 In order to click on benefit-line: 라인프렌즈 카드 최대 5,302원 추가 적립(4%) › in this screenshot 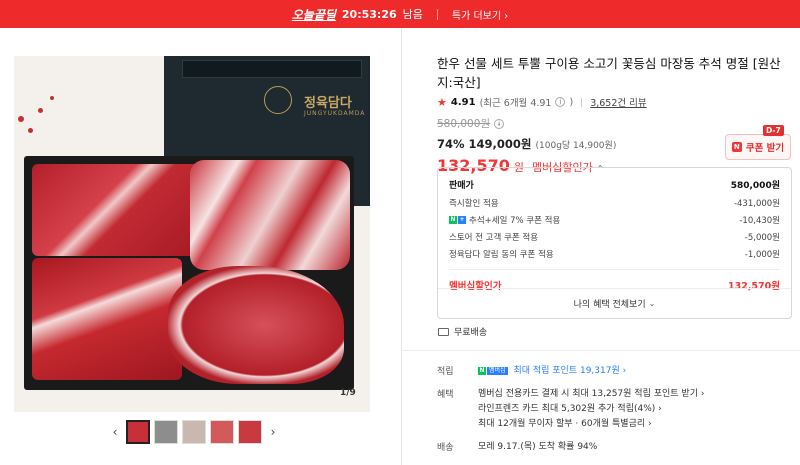, I will do `click(591, 409)`.